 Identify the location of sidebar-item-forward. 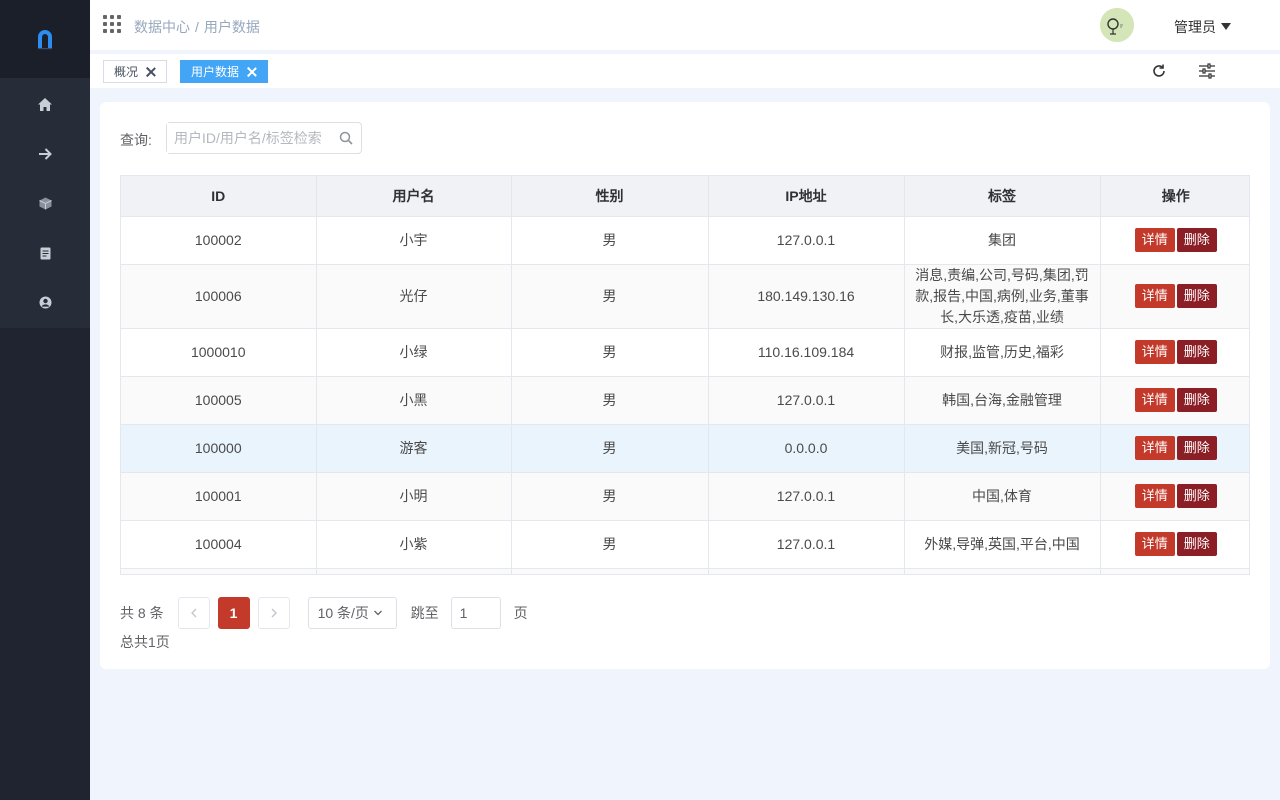
(45, 155).